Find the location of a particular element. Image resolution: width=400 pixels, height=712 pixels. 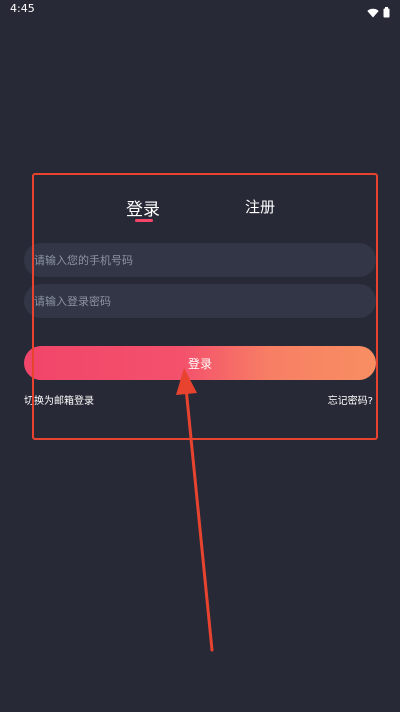

forgot-password-link: 忘记密码? is located at coordinates (350, 399).